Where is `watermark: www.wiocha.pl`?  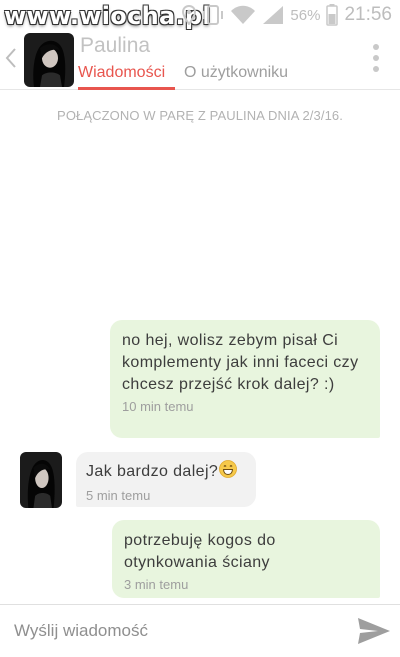
watermark: www.wiocha.pl is located at coordinates (107, 16).